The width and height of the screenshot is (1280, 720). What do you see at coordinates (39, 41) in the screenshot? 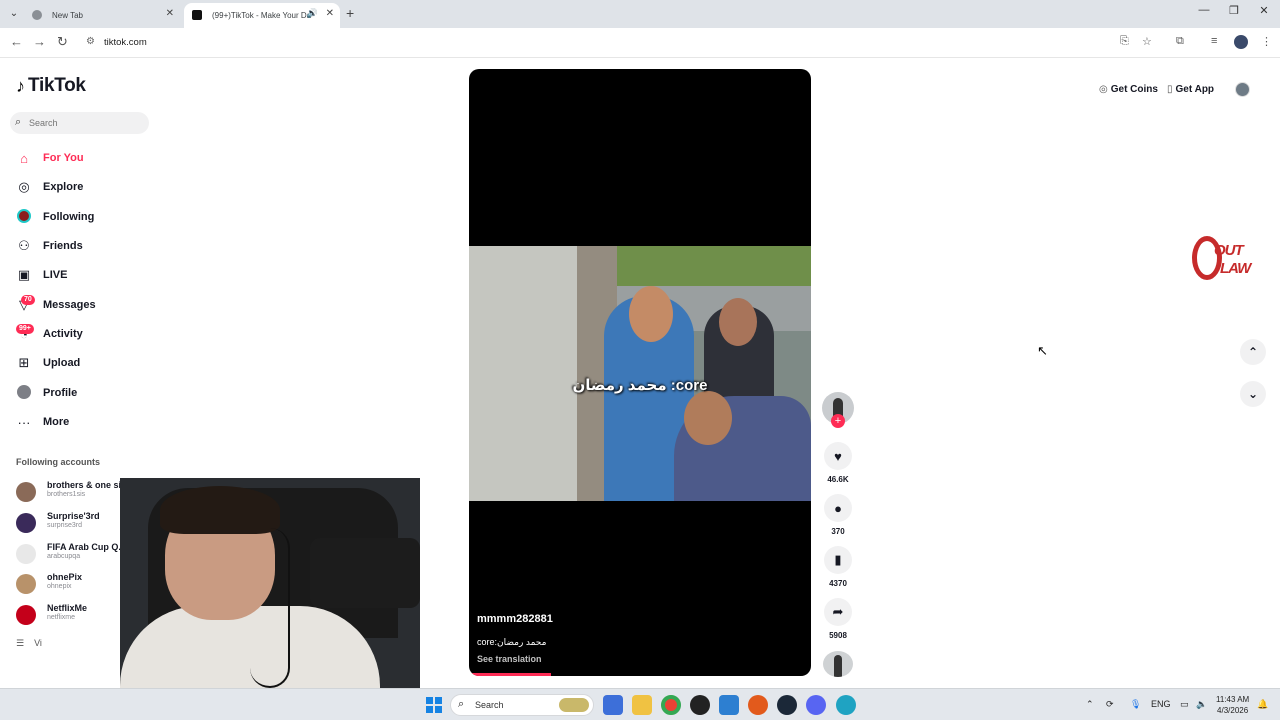
I see `forward-icon: →` at bounding box center [39, 41].